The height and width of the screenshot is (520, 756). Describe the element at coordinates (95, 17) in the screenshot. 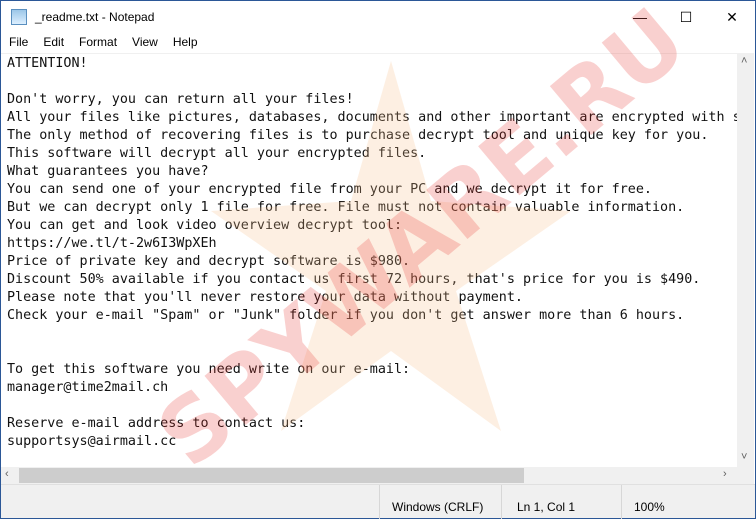

I see `window-title: _readme.txt - Notepad` at that location.